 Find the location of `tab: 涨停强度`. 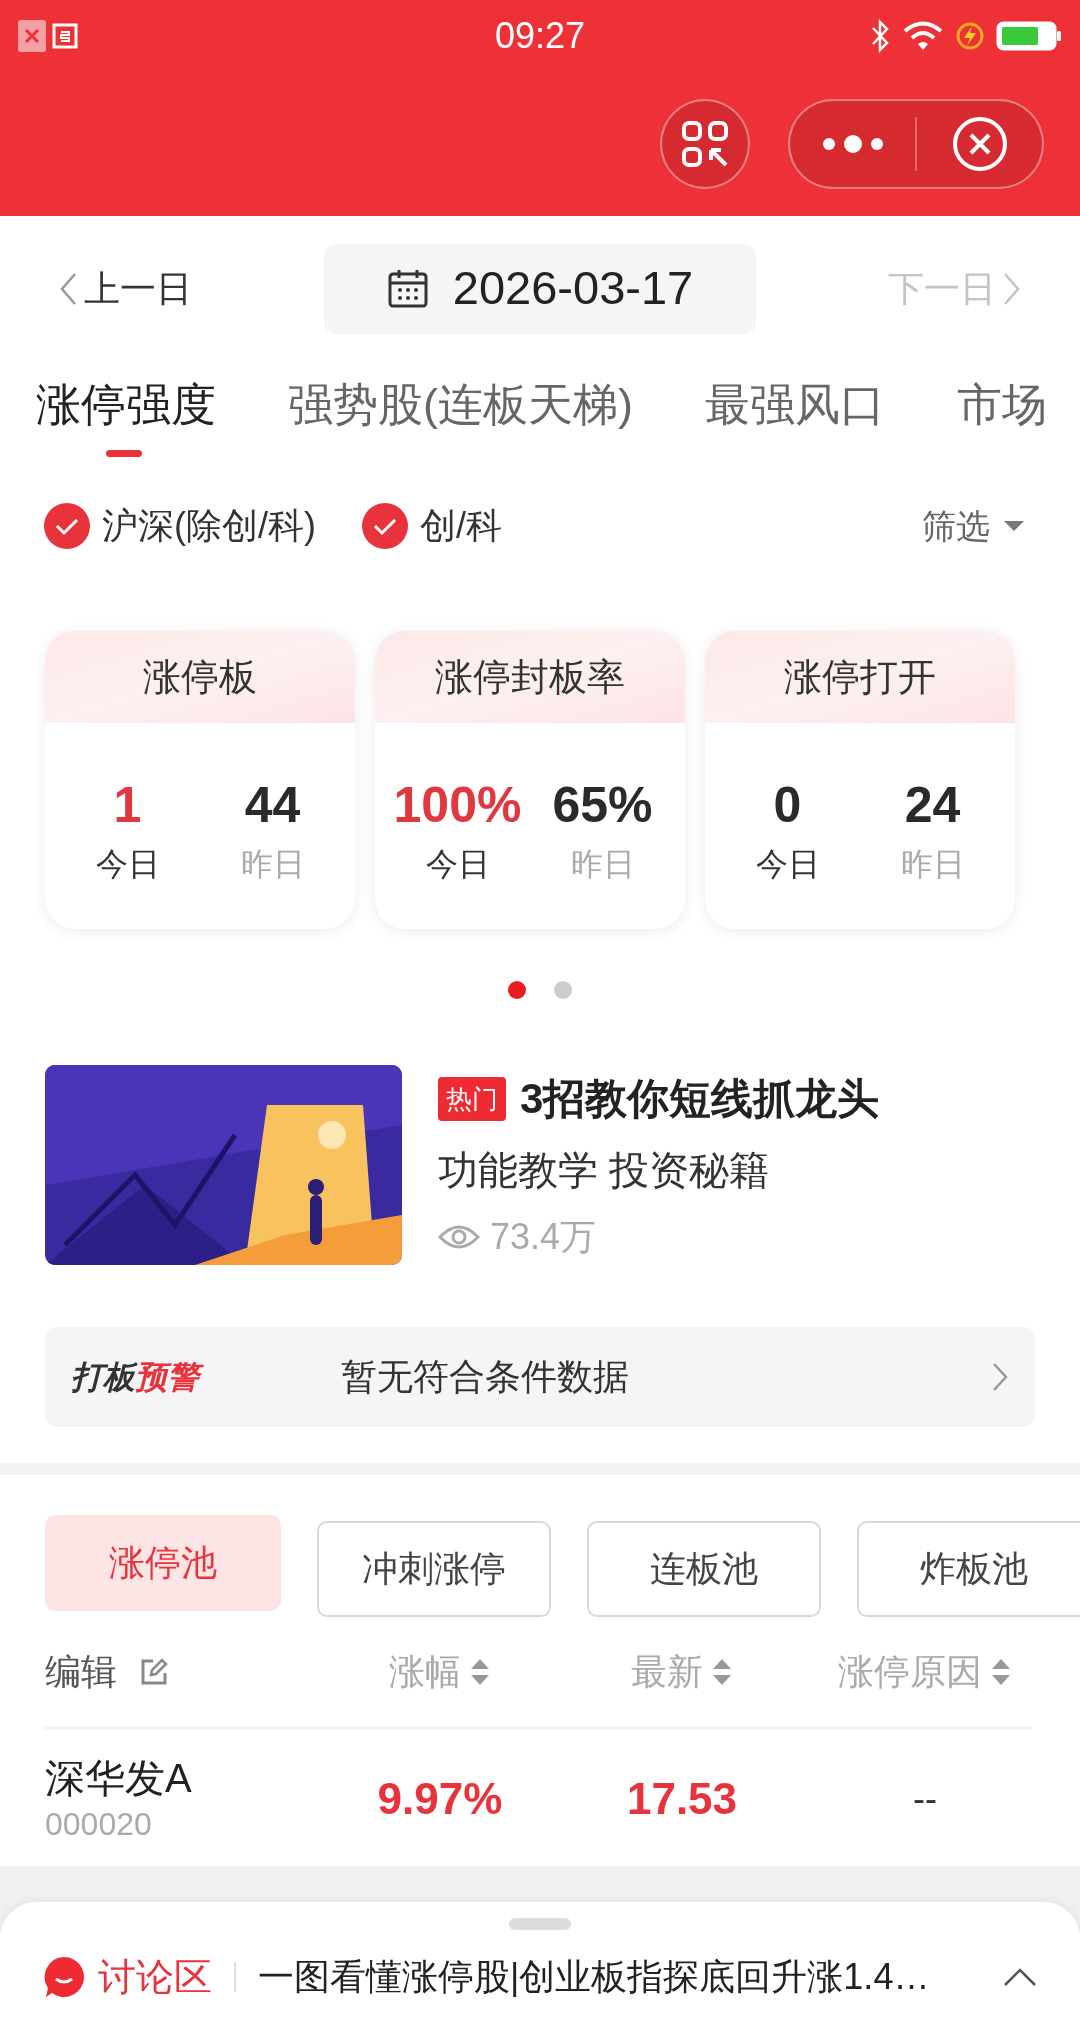

tab: 涨停强度 is located at coordinates (126, 417).